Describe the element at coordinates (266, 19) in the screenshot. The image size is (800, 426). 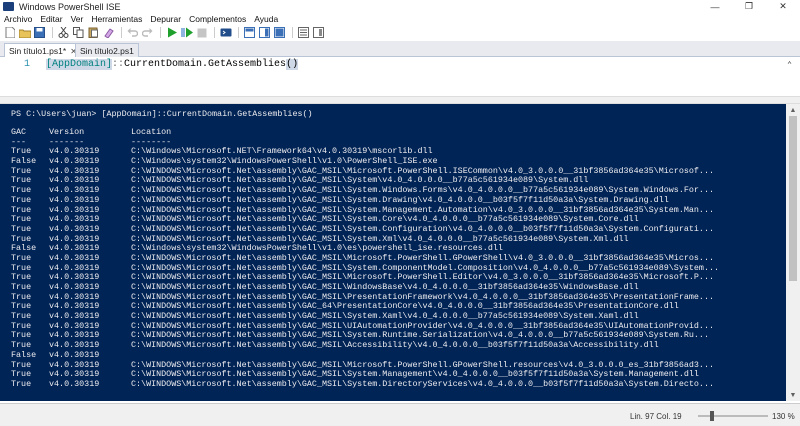
I see `menu-ayuda: Ayuda` at that location.